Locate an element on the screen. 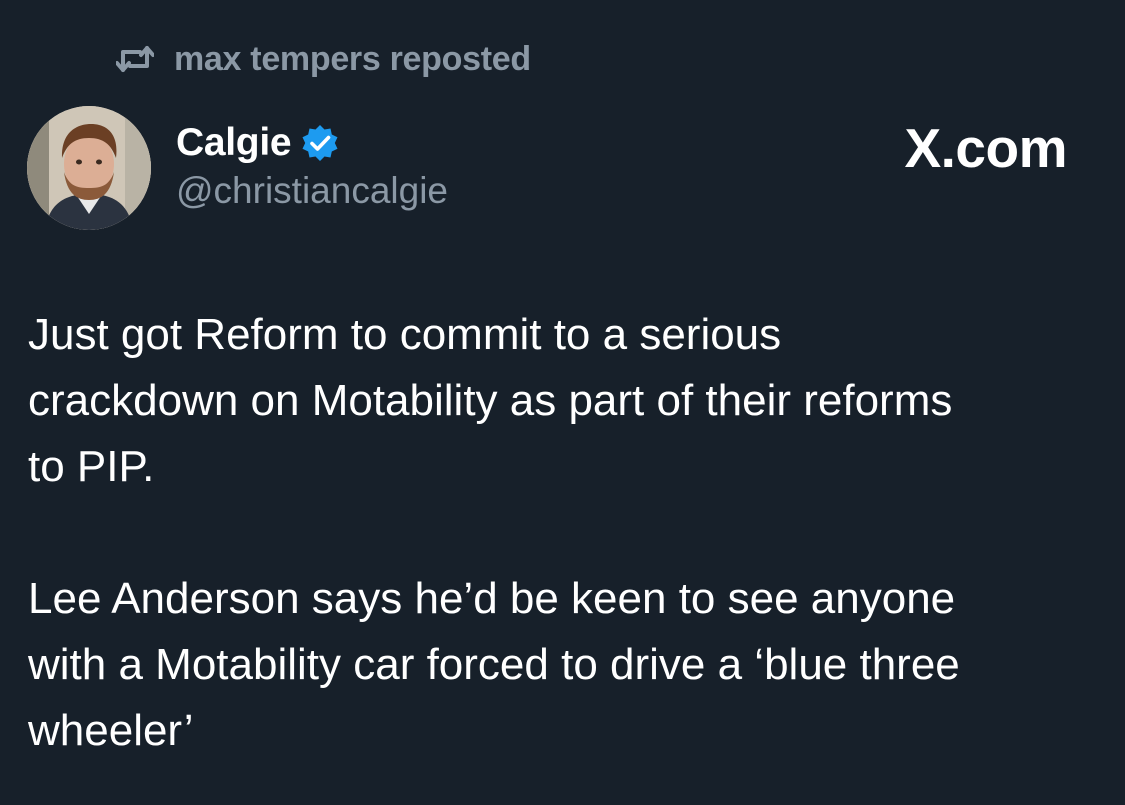 This screenshot has width=1125, height=805. repost-icon is located at coordinates (135, 59).